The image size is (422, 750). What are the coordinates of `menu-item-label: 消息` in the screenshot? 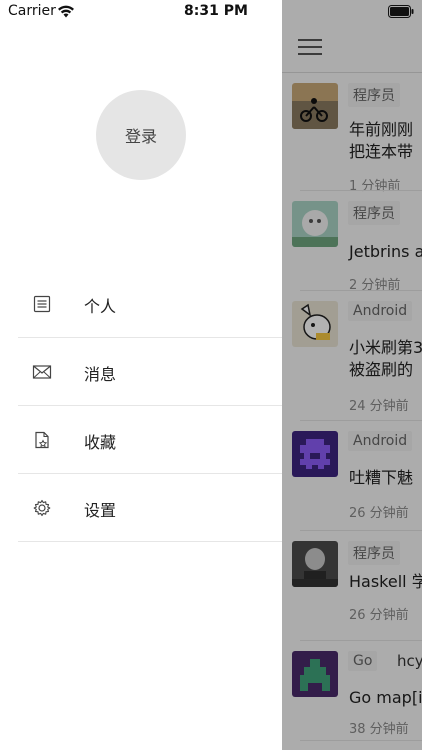 It's located at (100, 374).